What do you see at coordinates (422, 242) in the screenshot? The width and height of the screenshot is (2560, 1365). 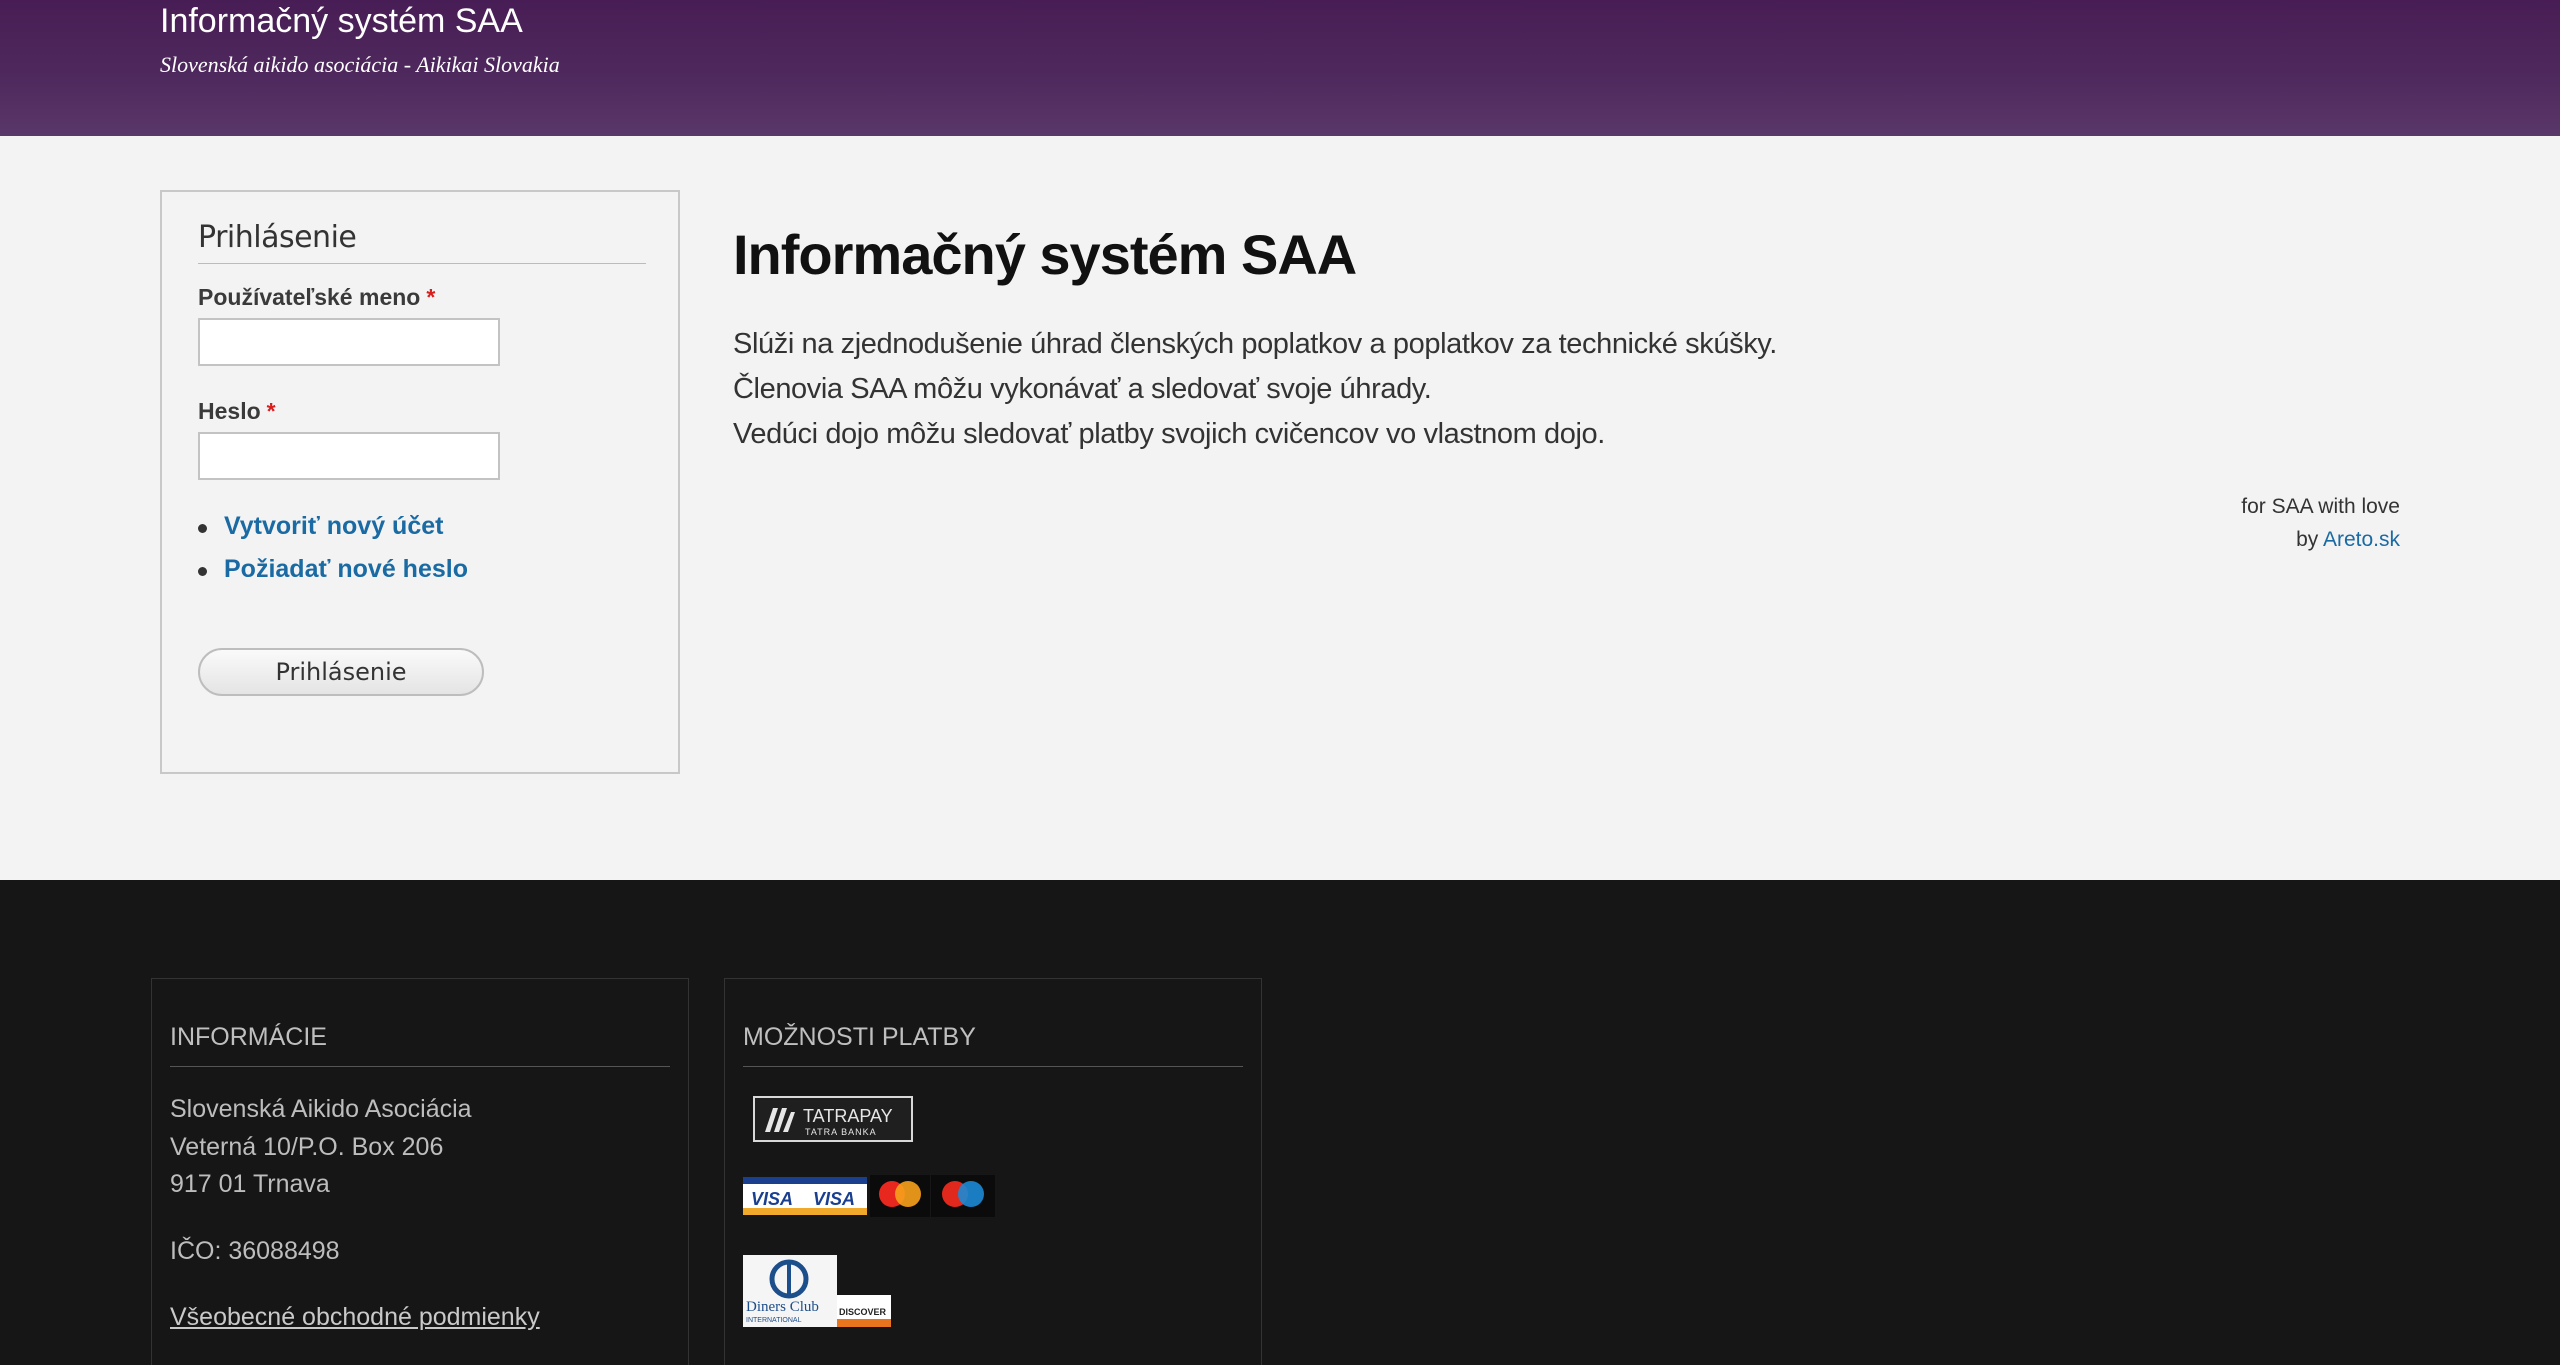 I see `login-title: Prihlásenie` at bounding box center [422, 242].